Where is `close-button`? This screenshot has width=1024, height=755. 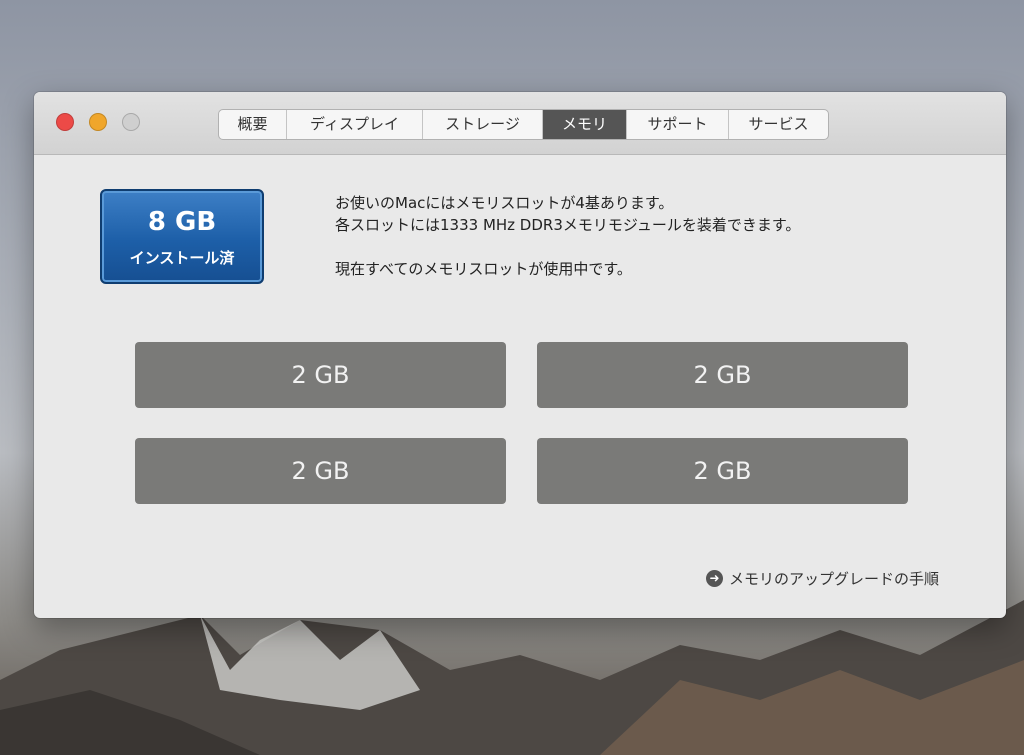
close-button is located at coordinates (65, 122).